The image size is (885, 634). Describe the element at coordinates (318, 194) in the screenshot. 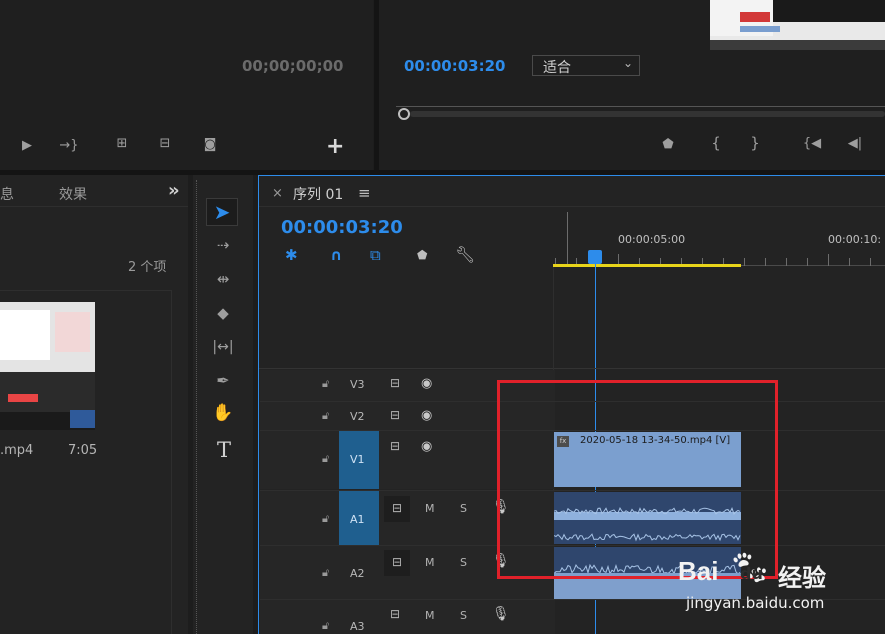

I see `sequence-tab-title: 序列 01` at that location.